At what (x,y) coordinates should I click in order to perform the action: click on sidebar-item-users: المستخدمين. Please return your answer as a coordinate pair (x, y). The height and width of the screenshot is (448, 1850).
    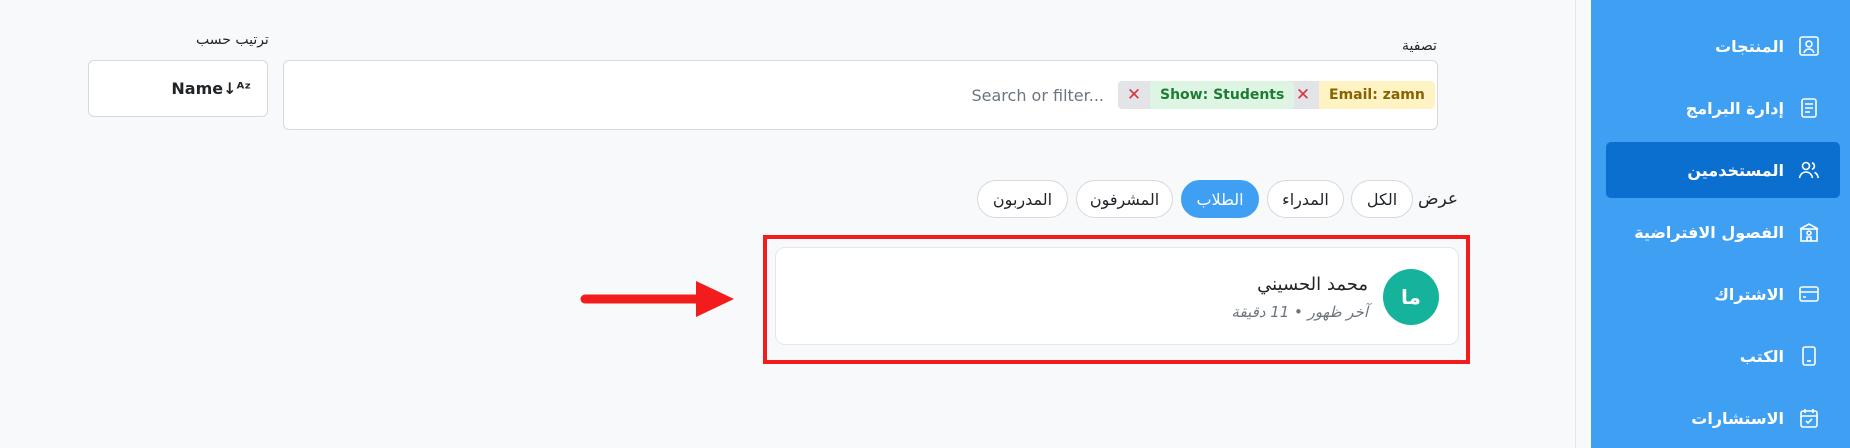
    Looking at the image, I should click on (1723, 170).